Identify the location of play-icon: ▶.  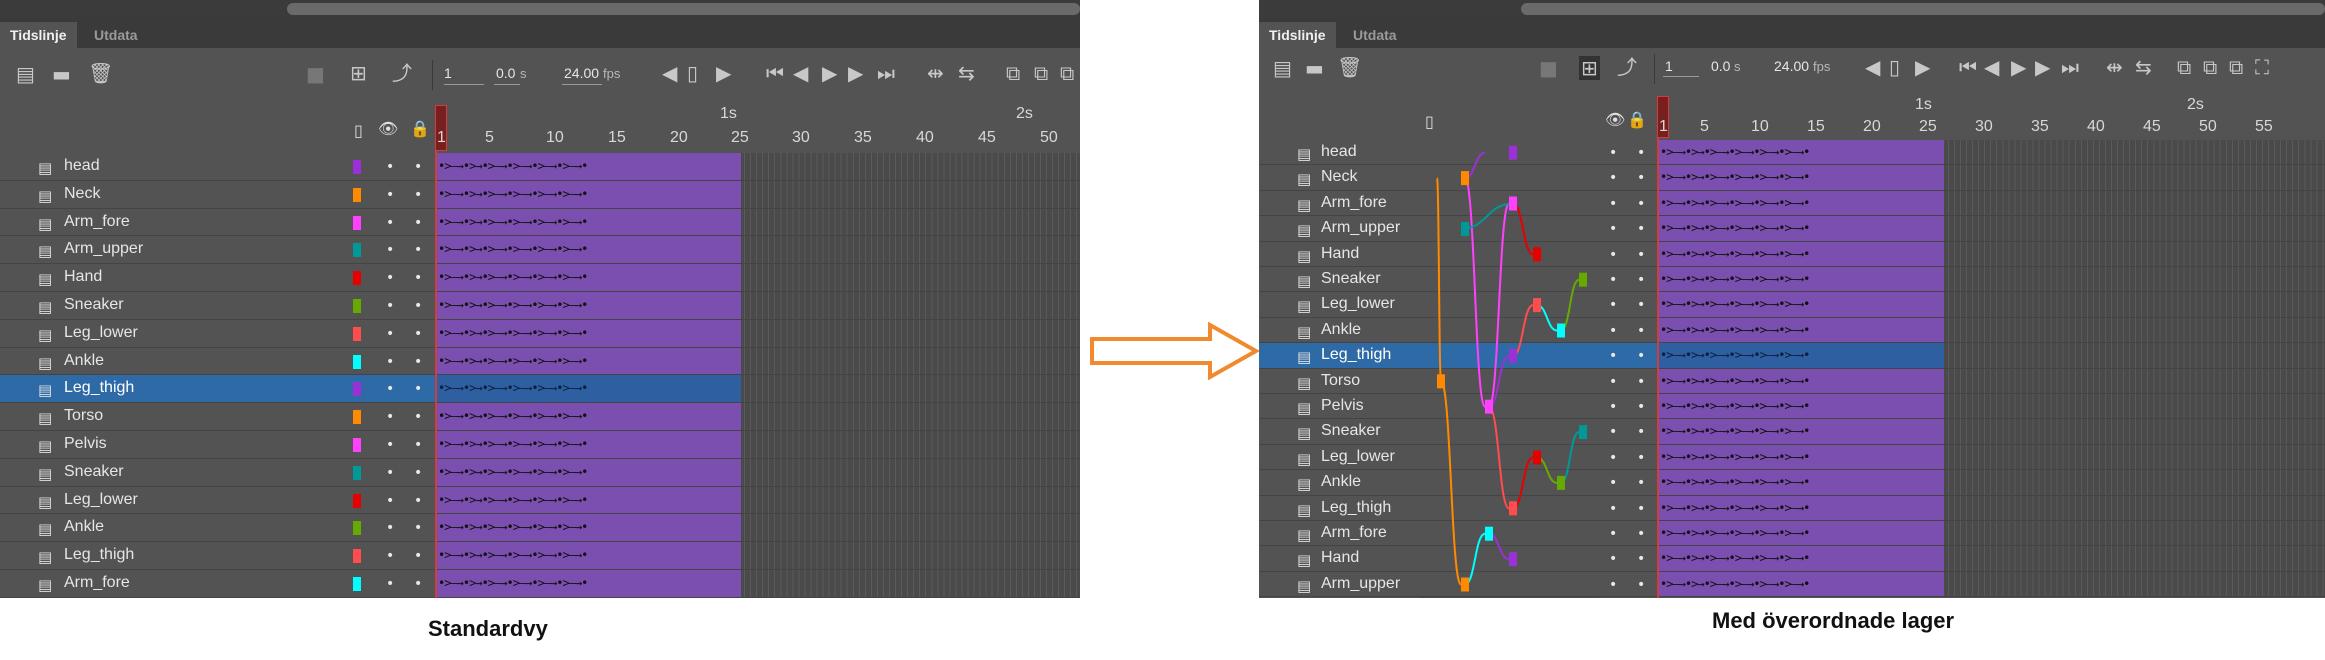
(2018, 67).